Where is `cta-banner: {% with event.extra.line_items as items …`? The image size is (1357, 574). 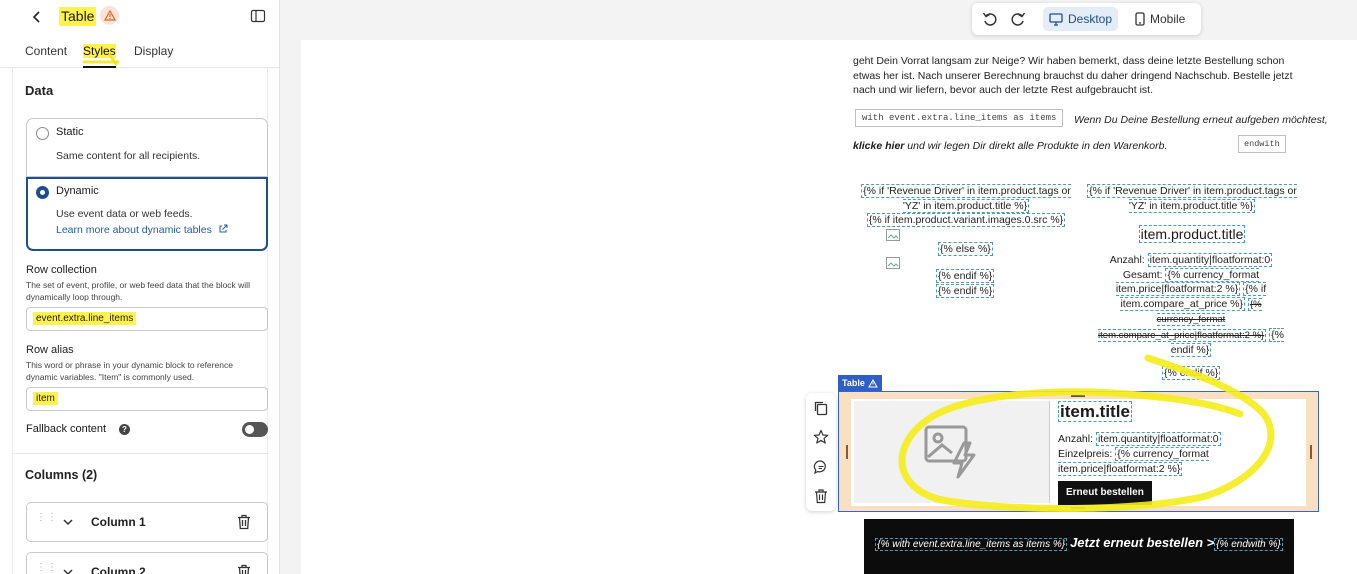 cta-banner: {% with event.extra.line_items as items … is located at coordinates (1079, 546).